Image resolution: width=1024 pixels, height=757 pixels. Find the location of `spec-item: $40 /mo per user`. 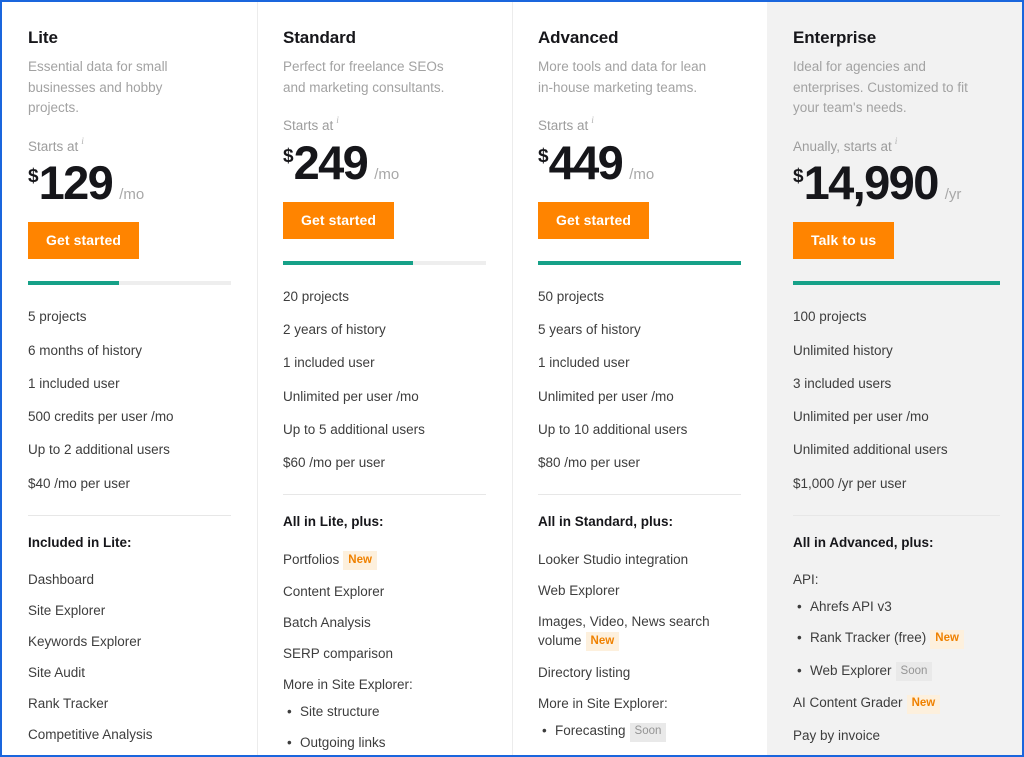

spec-item: $40 /mo per user is located at coordinates (79, 483).